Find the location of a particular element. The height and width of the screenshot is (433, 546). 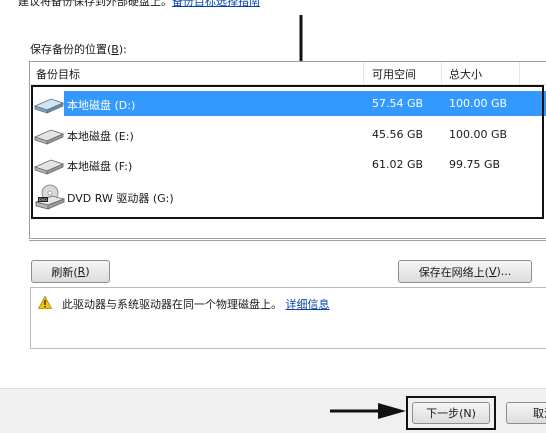

refresh-button: 刷新(R) is located at coordinates (70, 271).